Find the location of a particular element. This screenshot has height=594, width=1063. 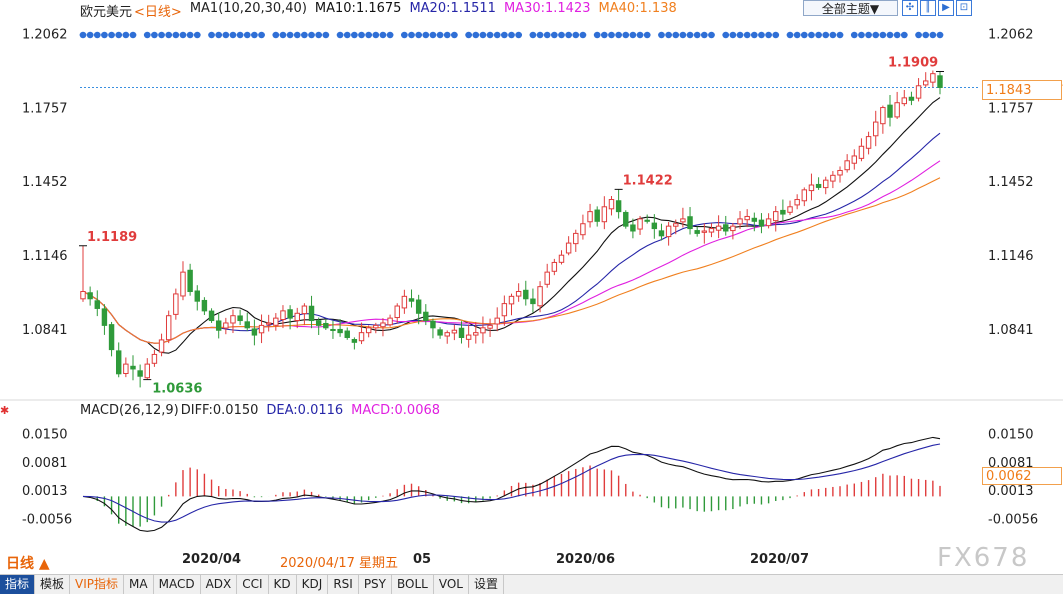

tab-psy: PSY is located at coordinates (375, 584).